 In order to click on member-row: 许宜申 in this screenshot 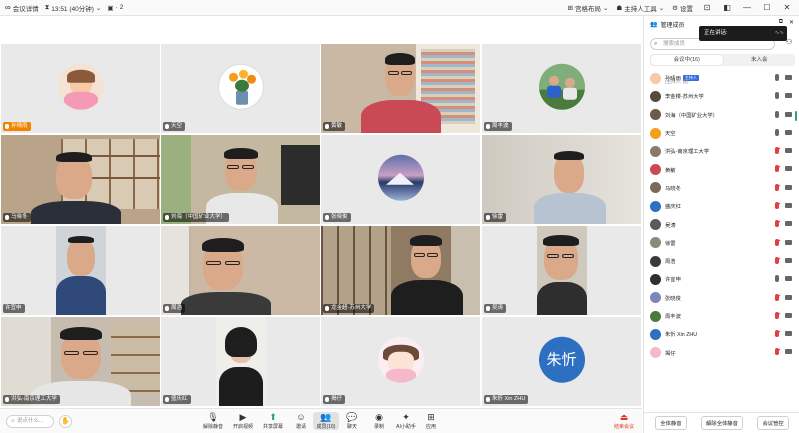, I will do `click(721, 279)`.